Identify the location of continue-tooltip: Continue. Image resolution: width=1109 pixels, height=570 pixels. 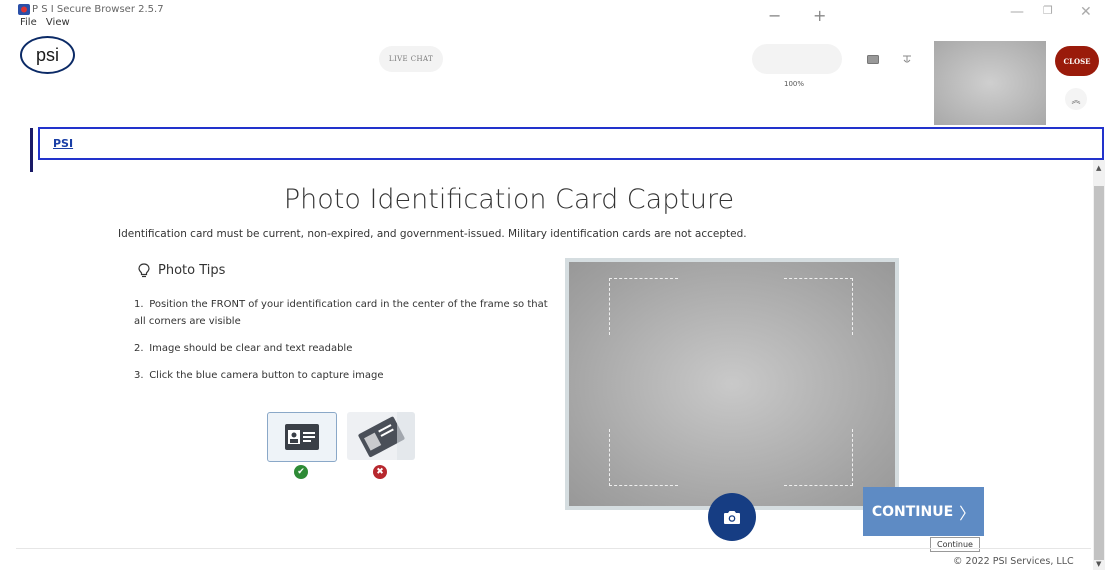
(955, 544).